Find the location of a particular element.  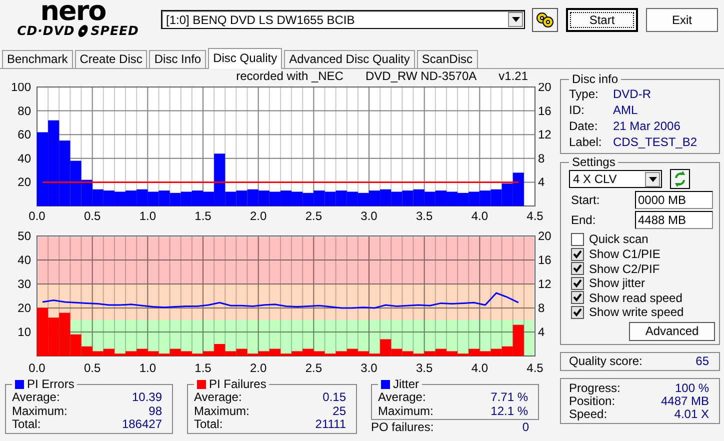

logo-subtitle: SPEED is located at coordinates (114, 31).